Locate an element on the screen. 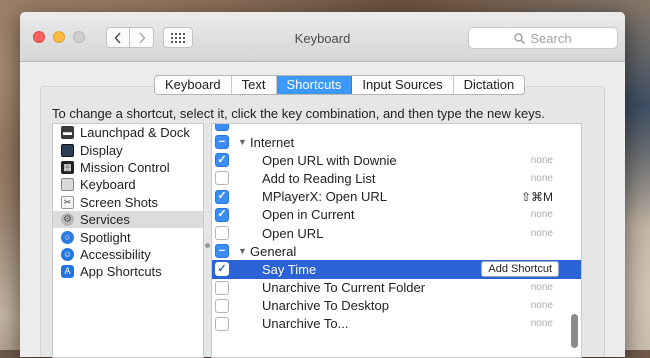  category-label: Accessibility is located at coordinates (115, 254).